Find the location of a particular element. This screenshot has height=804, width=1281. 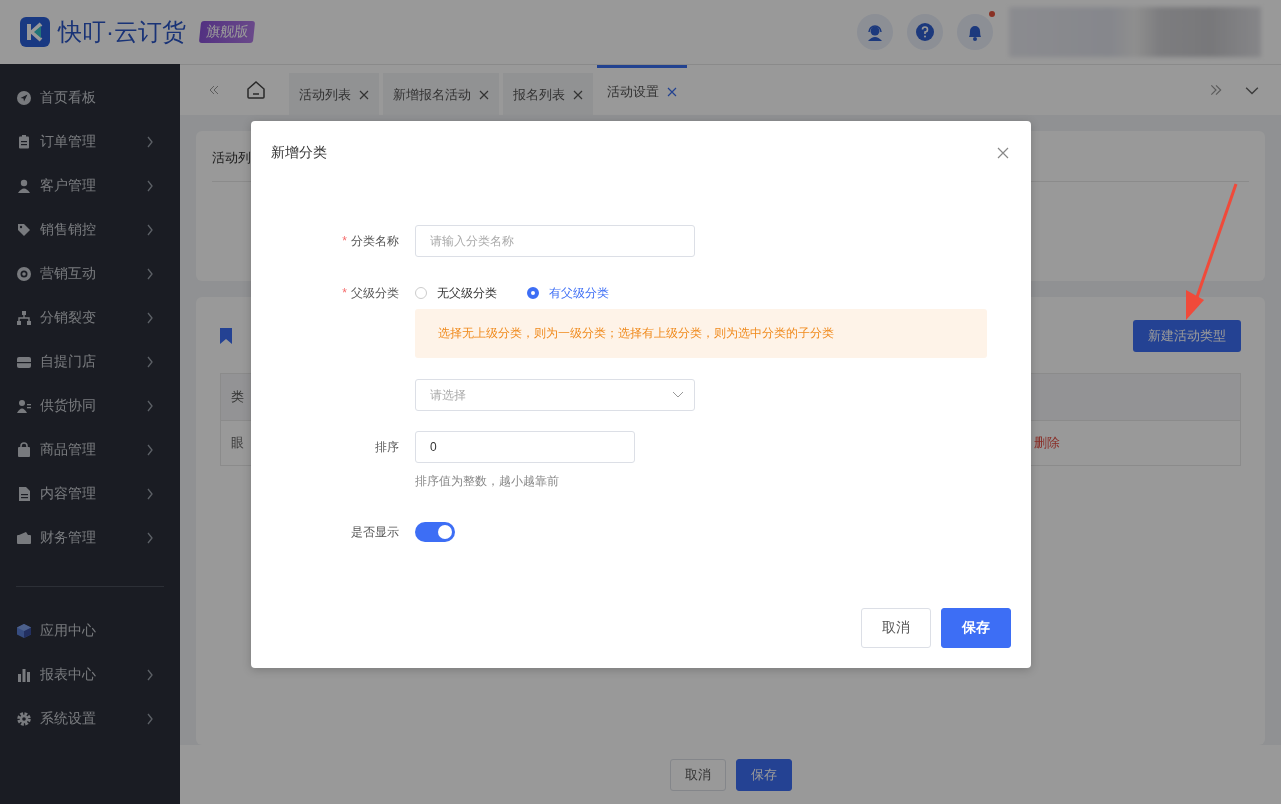

sort-input: 0 is located at coordinates (525, 447).